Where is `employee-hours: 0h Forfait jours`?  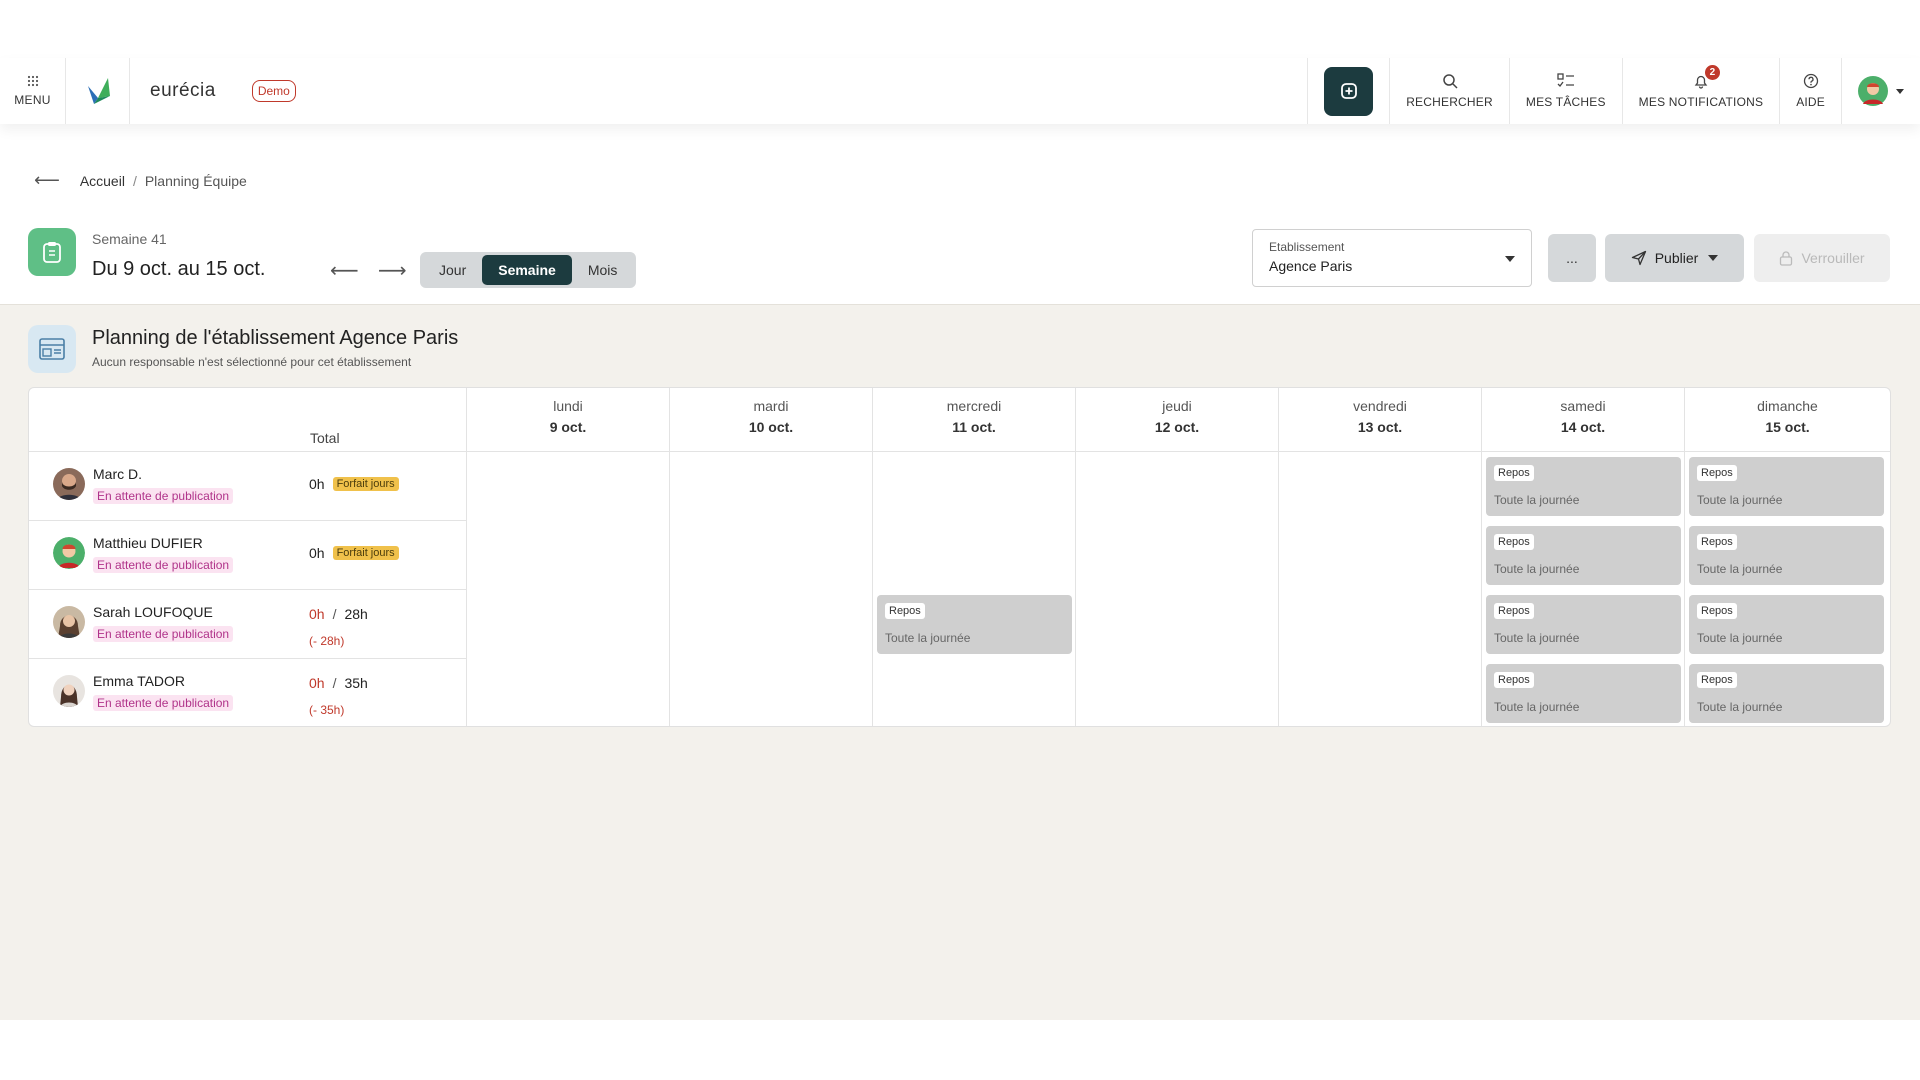
employee-hours: 0h Forfait jours is located at coordinates (354, 484).